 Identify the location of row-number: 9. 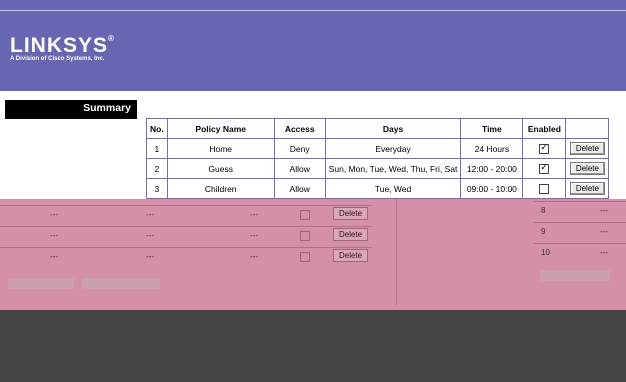
(543, 231).